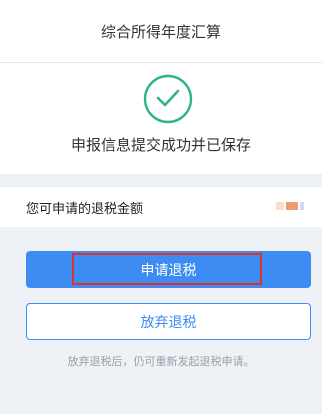 The height and width of the screenshot is (414, 322). I want to click on apply-refund-button: 申请退税, so click(168, 269).